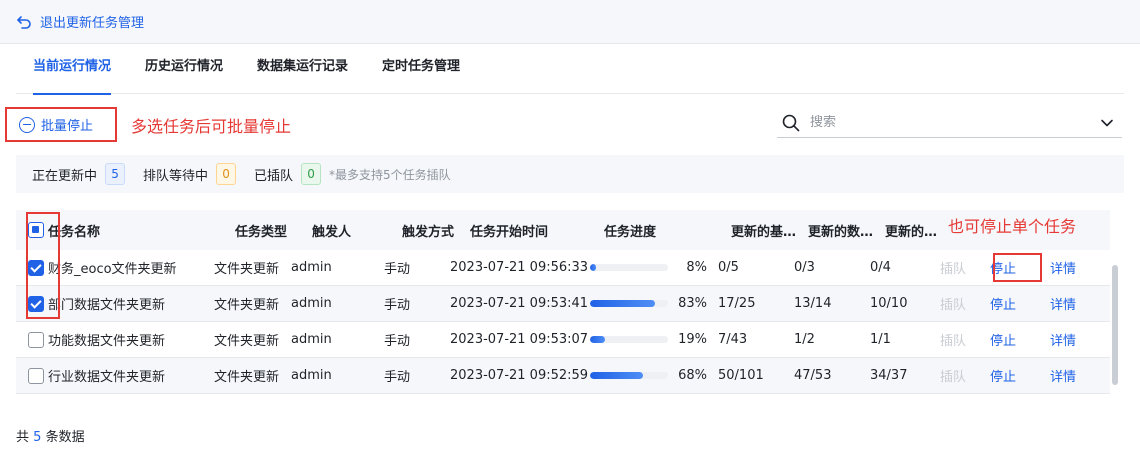 This screenshot has width=1140, height=465. I want to click on status-updating-count: 5, so click(115, 174).